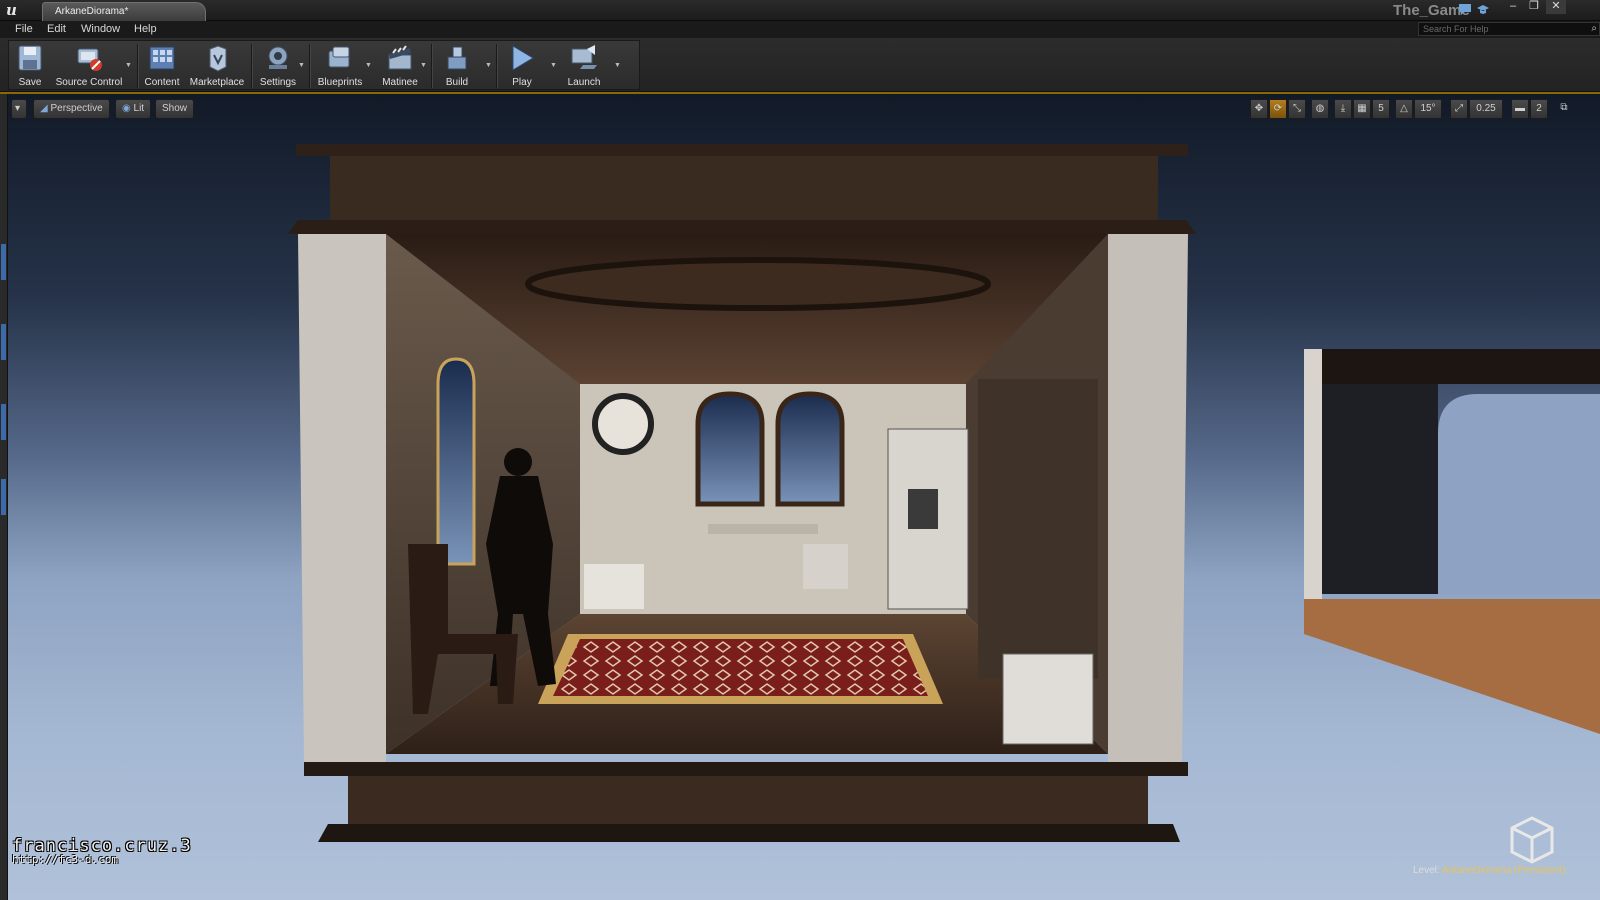 The height and width of the screenshot is (900, 1600). Describe the element at coordinates (301, 65) in the screenshot. I see `settings-dropdown-icon: ▼` at that location.